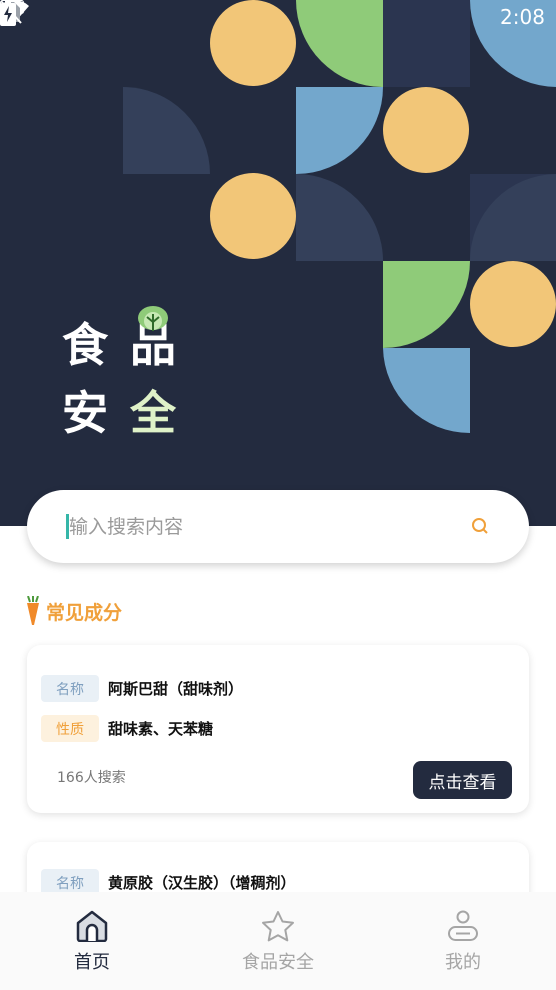 Image resolution: width=556 pixels, height=990 pixels. I want to click on tab-label: 首页, so click(92, 962).